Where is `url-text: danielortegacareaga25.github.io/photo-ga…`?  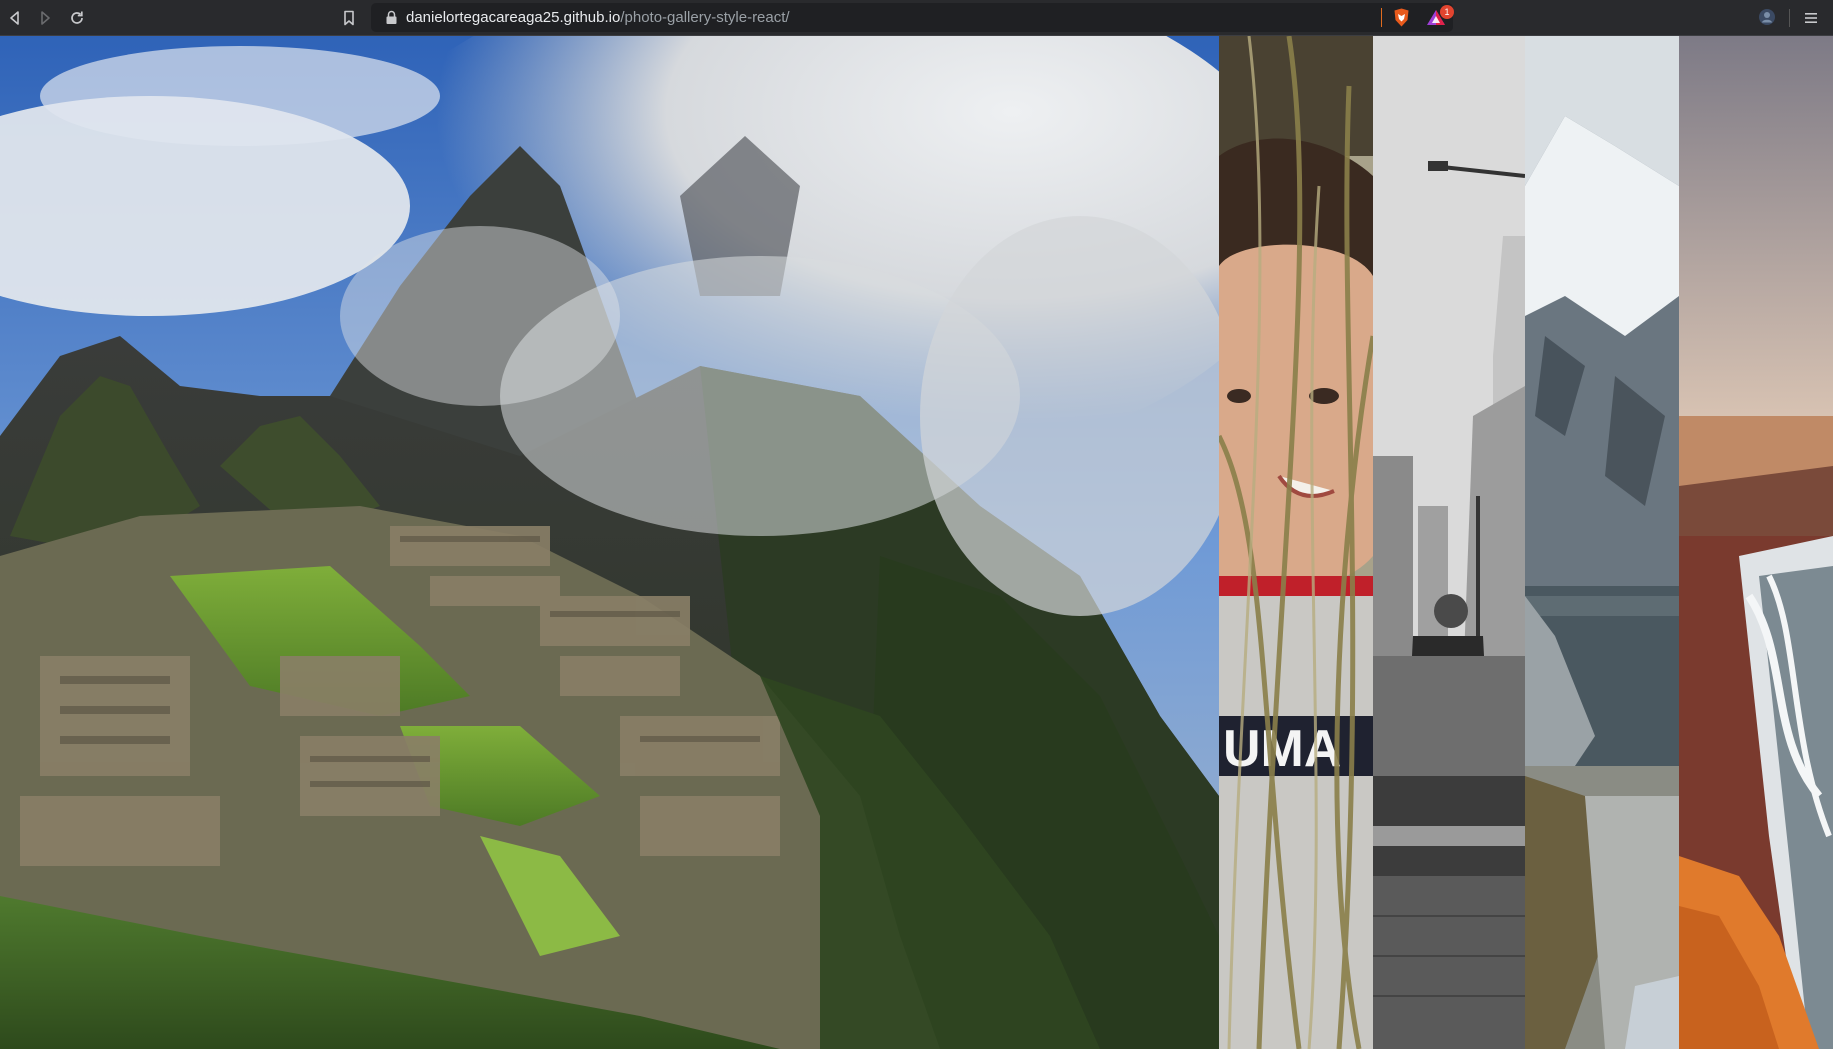 url-text: danielortegacareaga25.github.io/photo-ga… is located at coordinates (598, 17).